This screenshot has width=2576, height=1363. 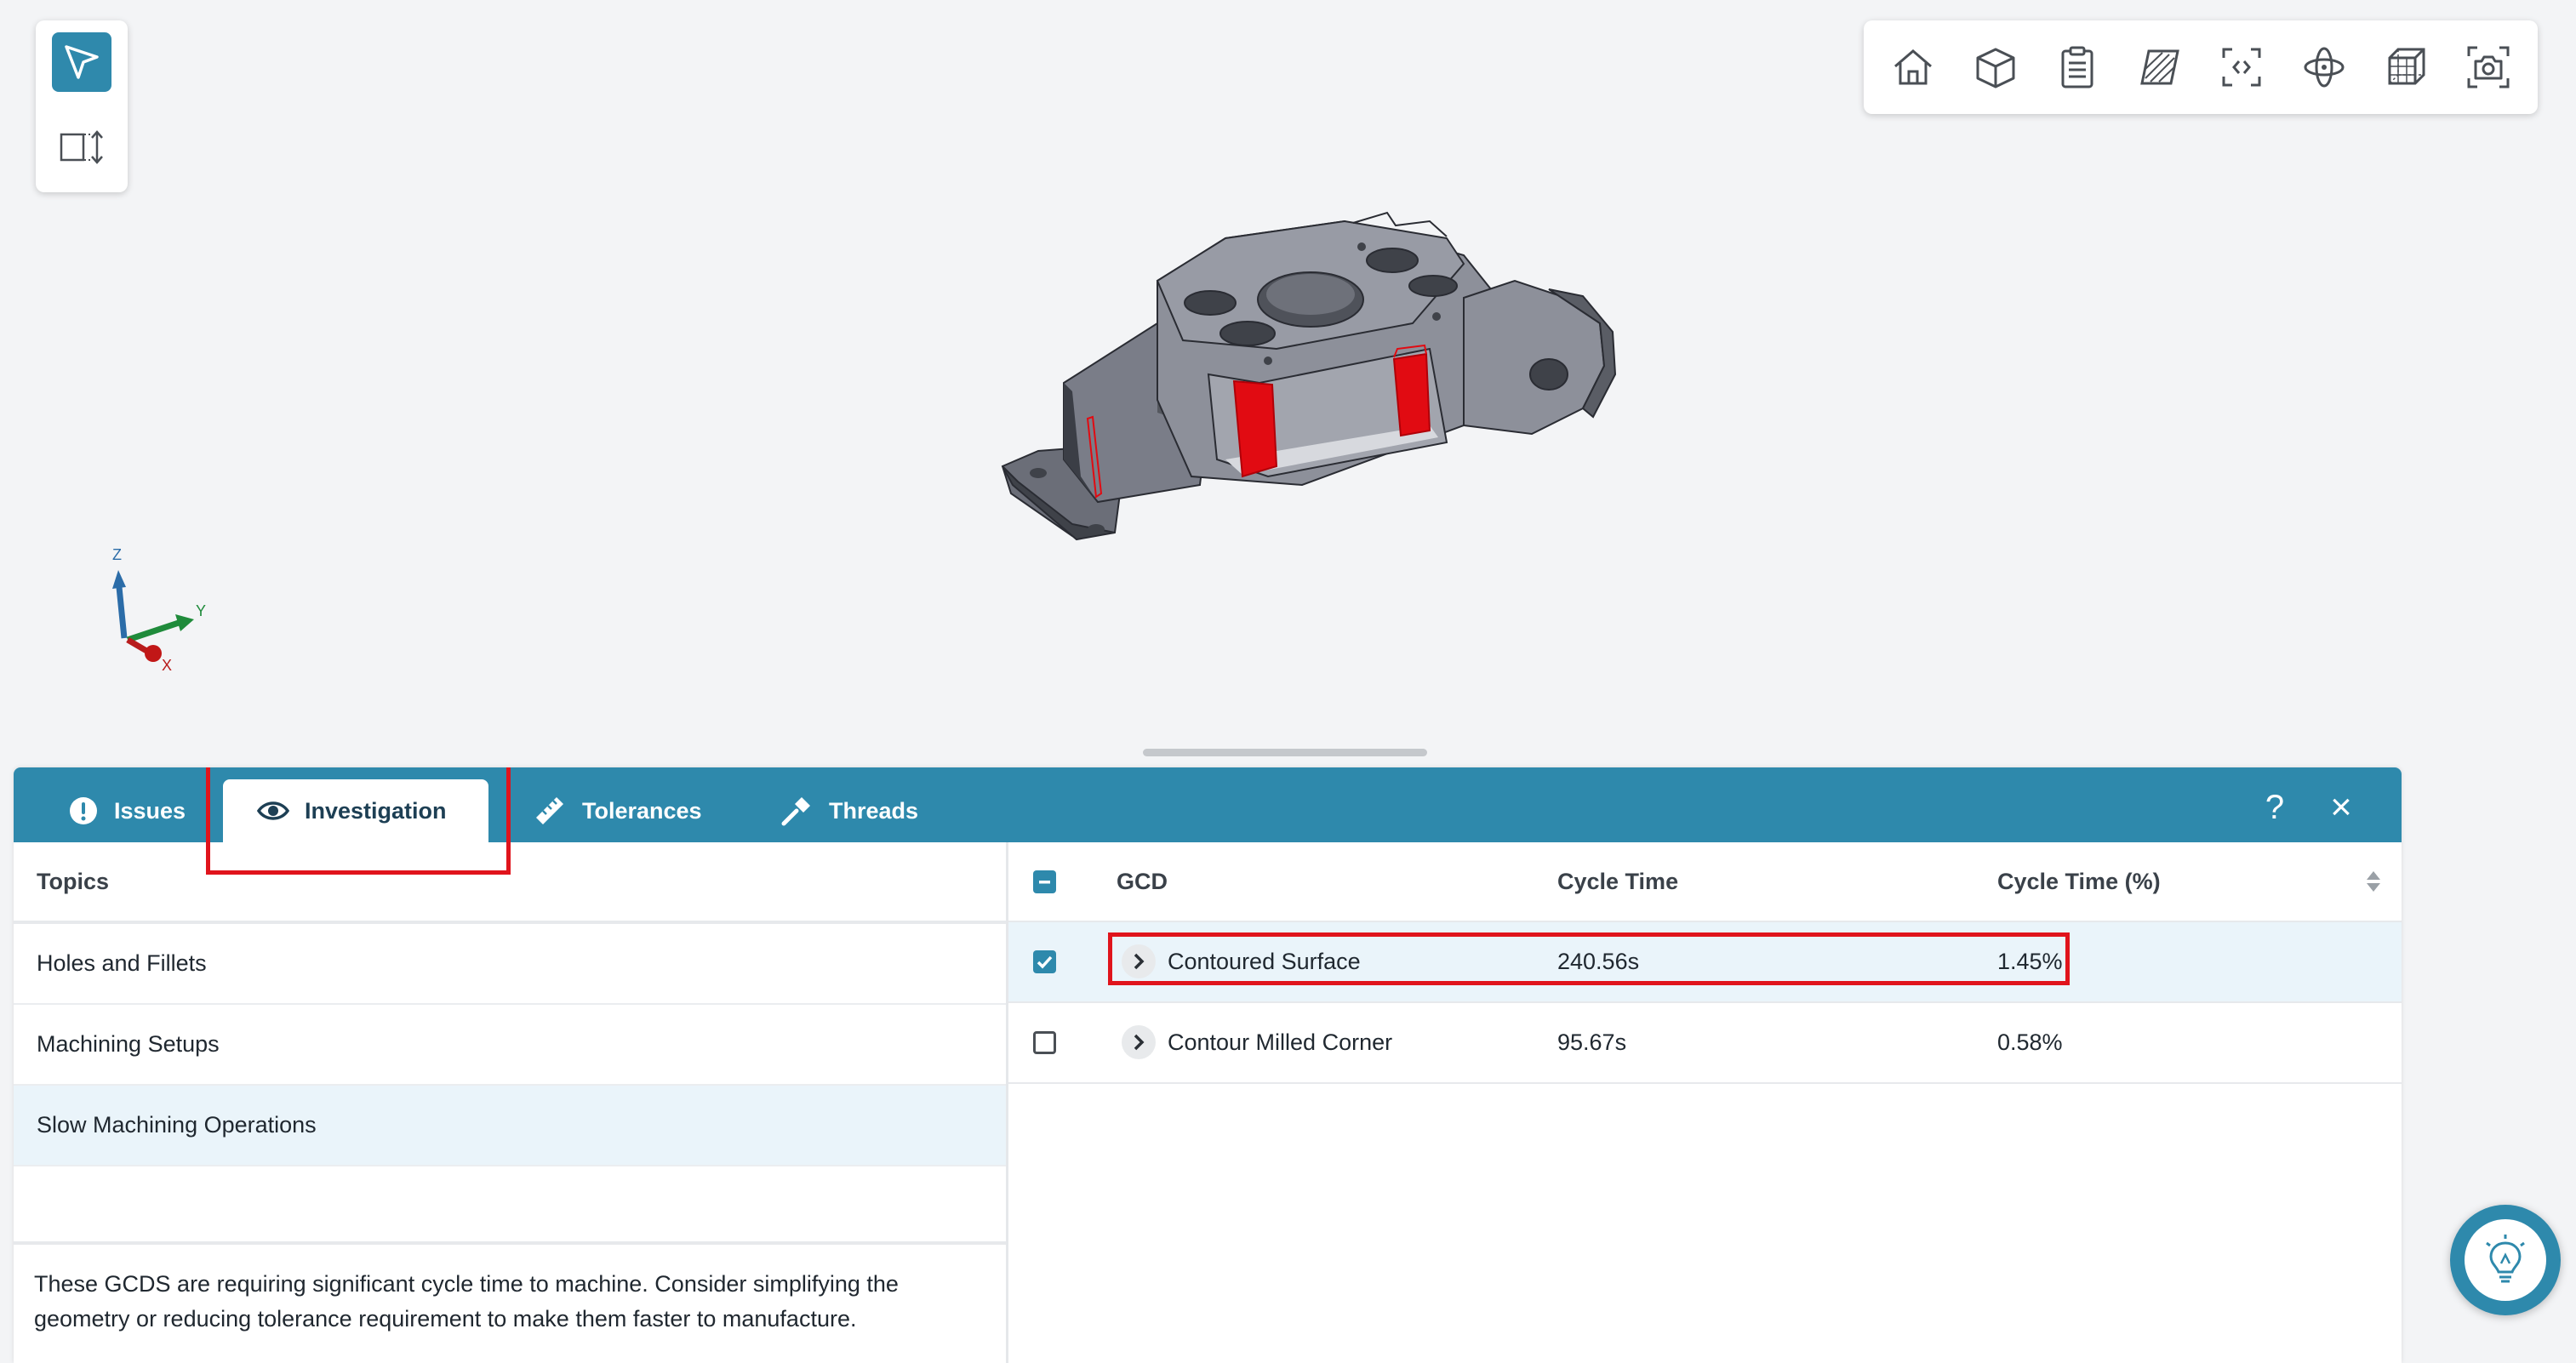 I want to click on report-button, so click(x=2077, y=67).